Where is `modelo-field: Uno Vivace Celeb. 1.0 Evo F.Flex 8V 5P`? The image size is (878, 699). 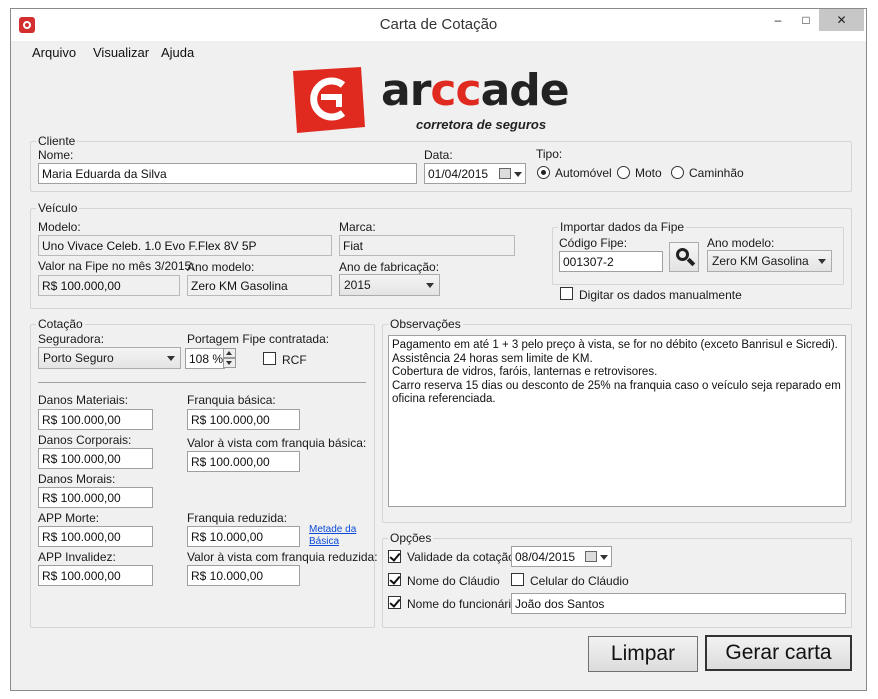 modelo-field: Uno Vivace Celeb. 1.0 Evo F.Flex 8V 5P is located at coordinates (185, 245).